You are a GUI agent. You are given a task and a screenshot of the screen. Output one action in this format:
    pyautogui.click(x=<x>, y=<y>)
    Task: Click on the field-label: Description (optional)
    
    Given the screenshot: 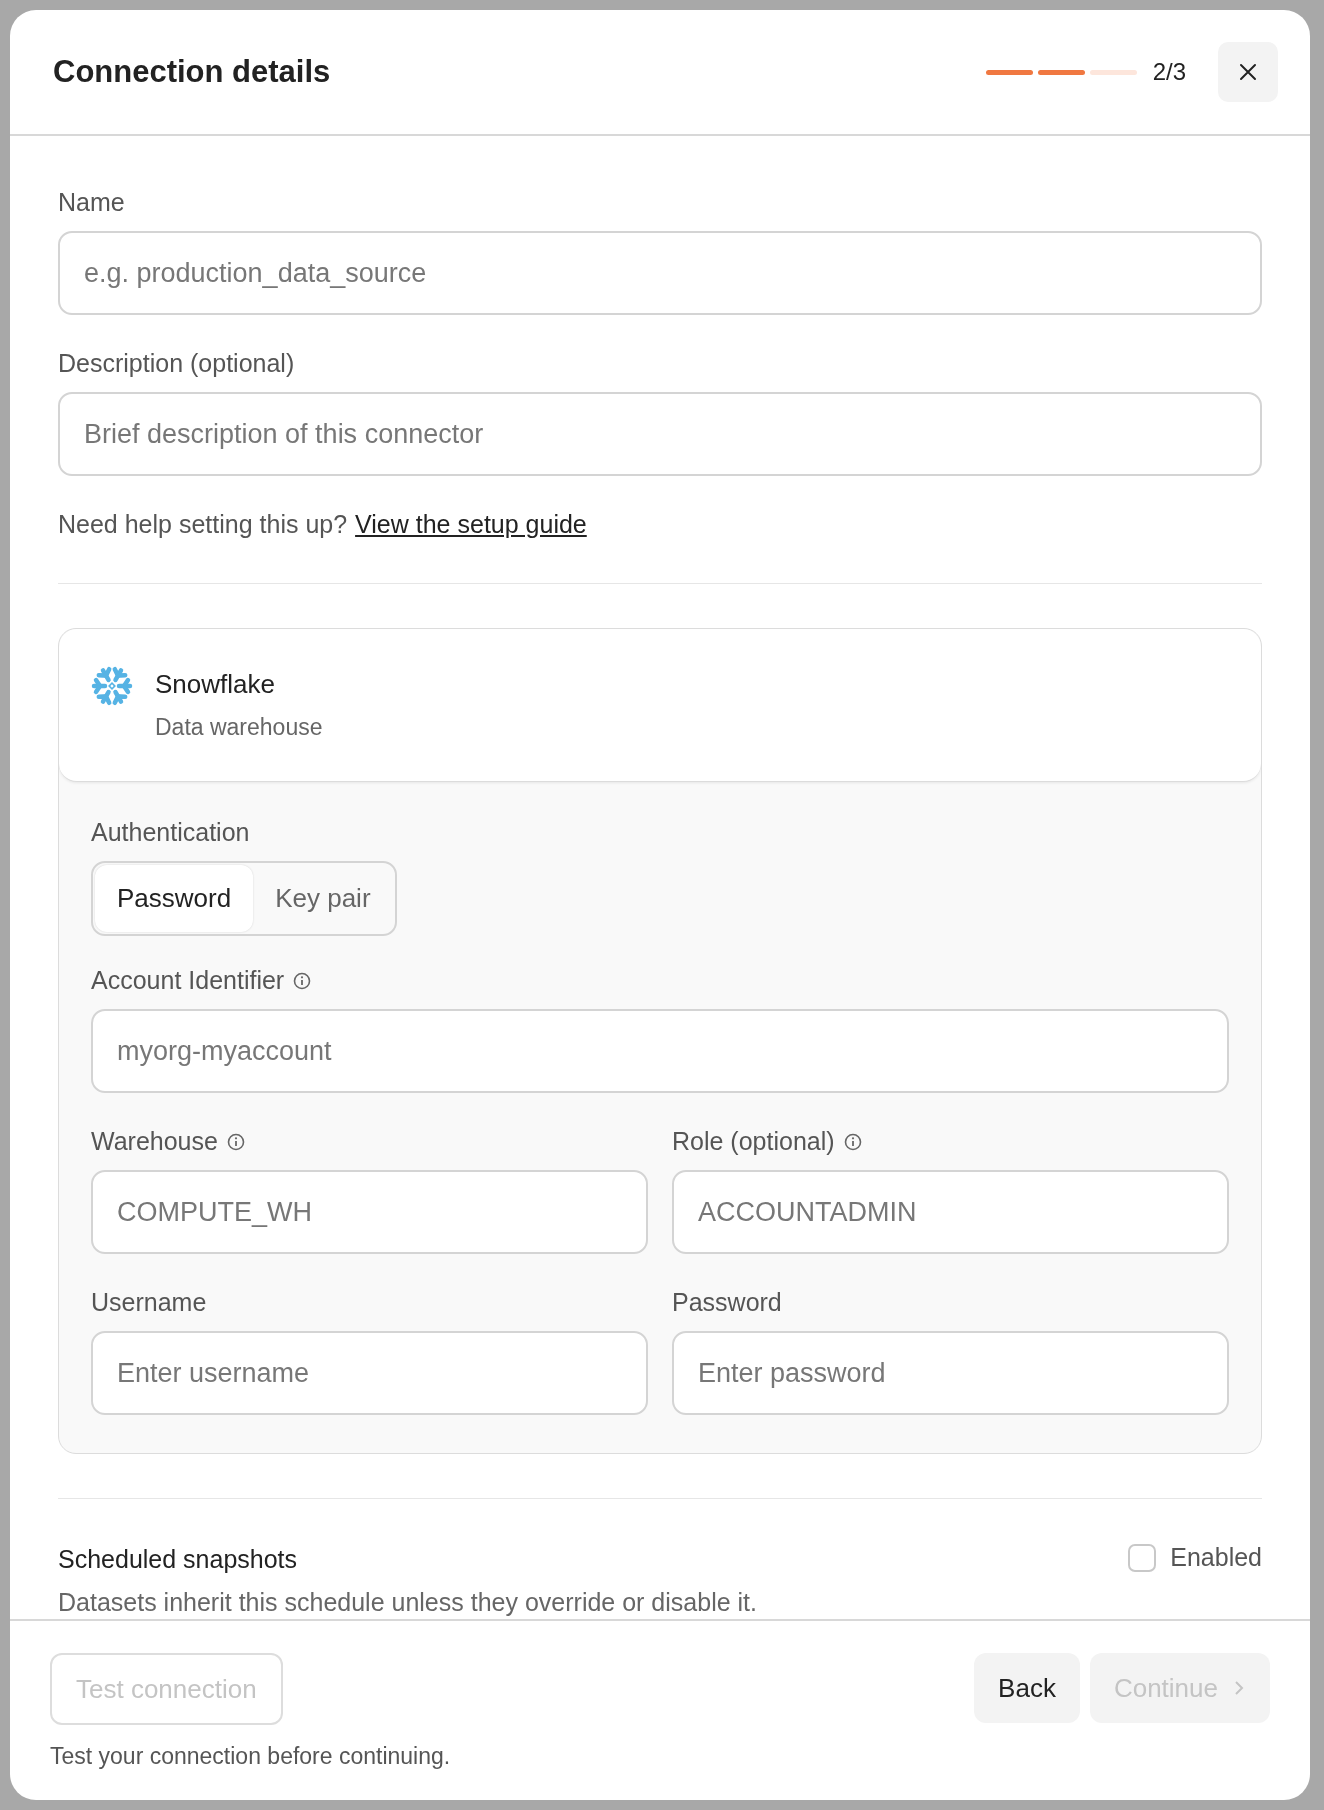 What is the action you would take?
    pyautogui.click(x=176, y=363)
    